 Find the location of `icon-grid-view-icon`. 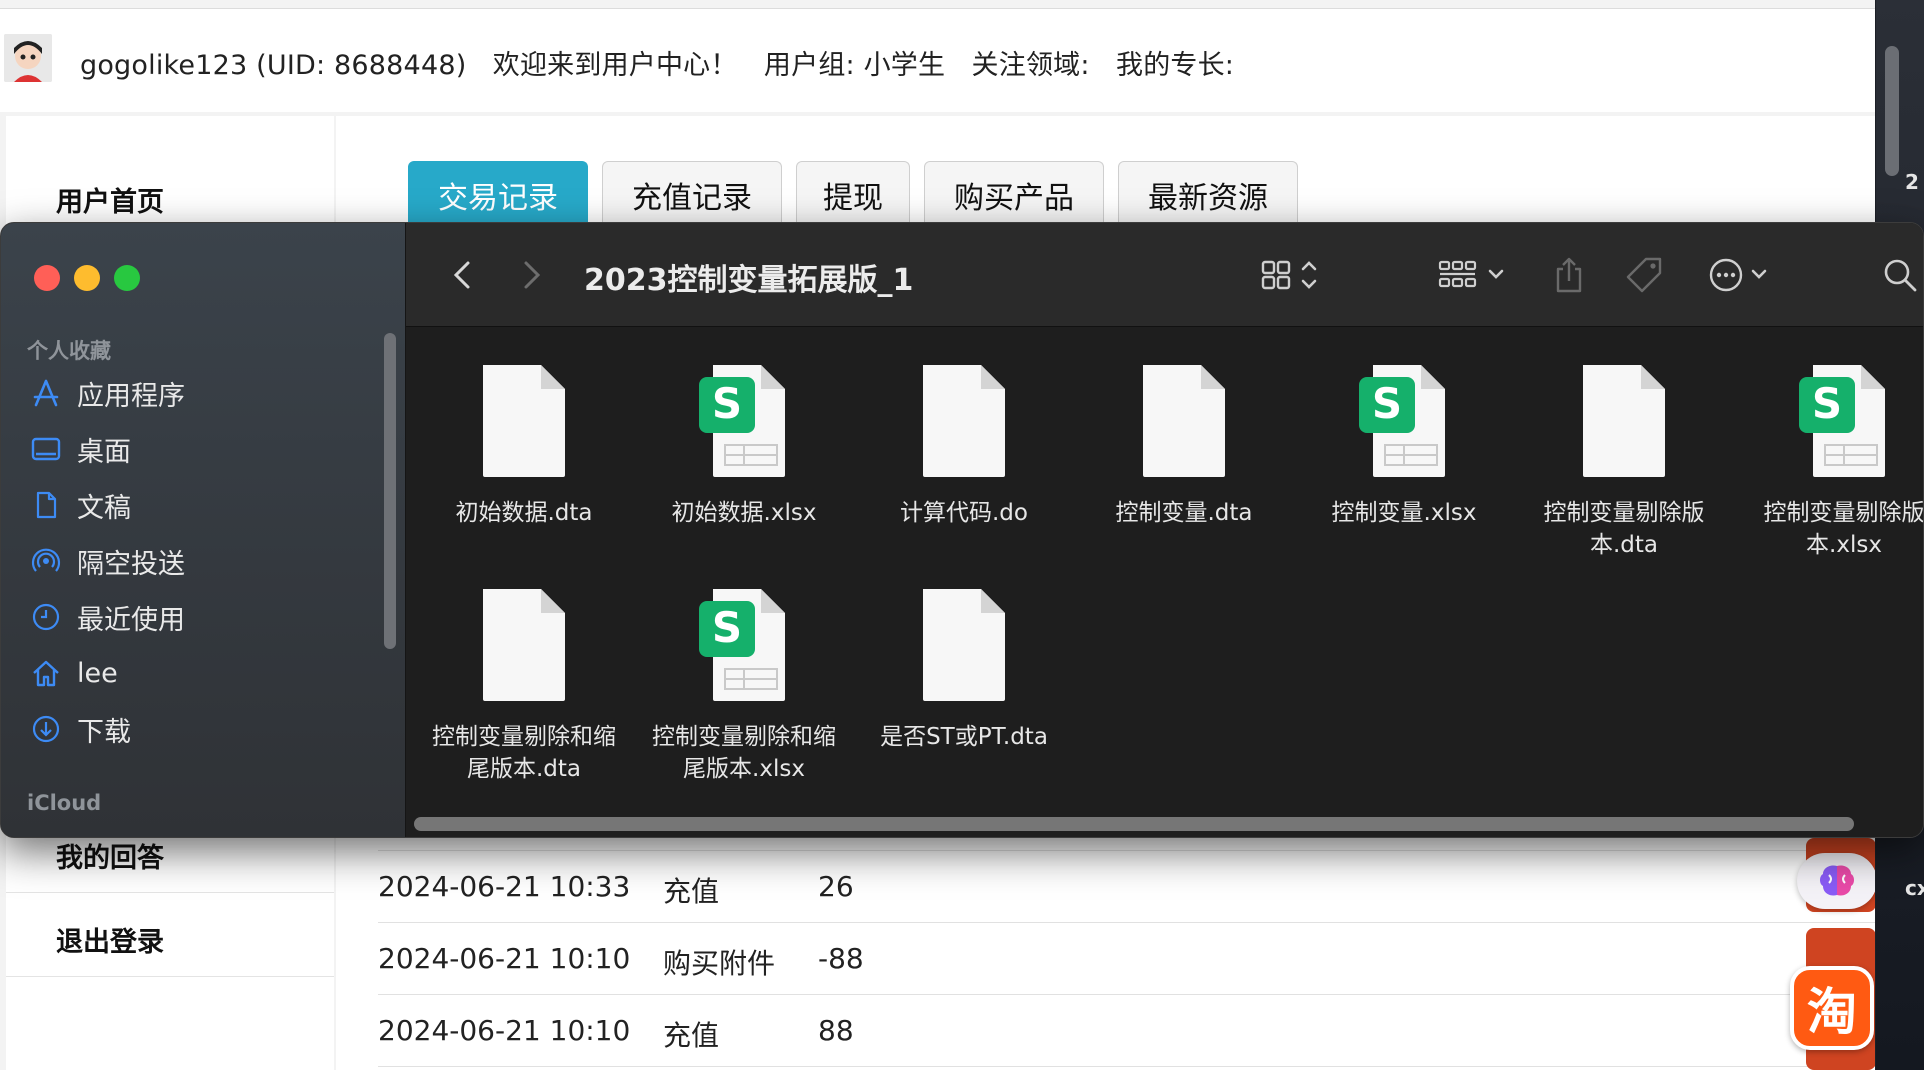

icon-grid-view-icon is located at coordinates (1289, 275).